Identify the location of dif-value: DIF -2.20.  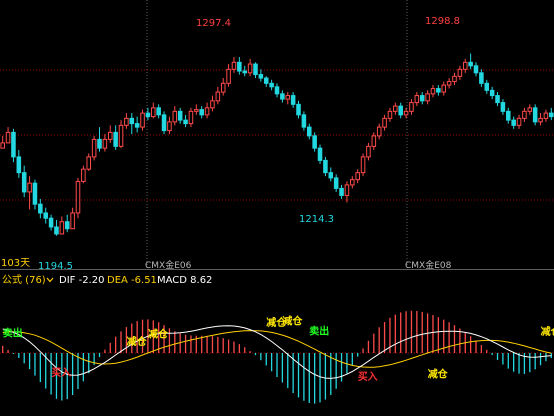
(81, 280).